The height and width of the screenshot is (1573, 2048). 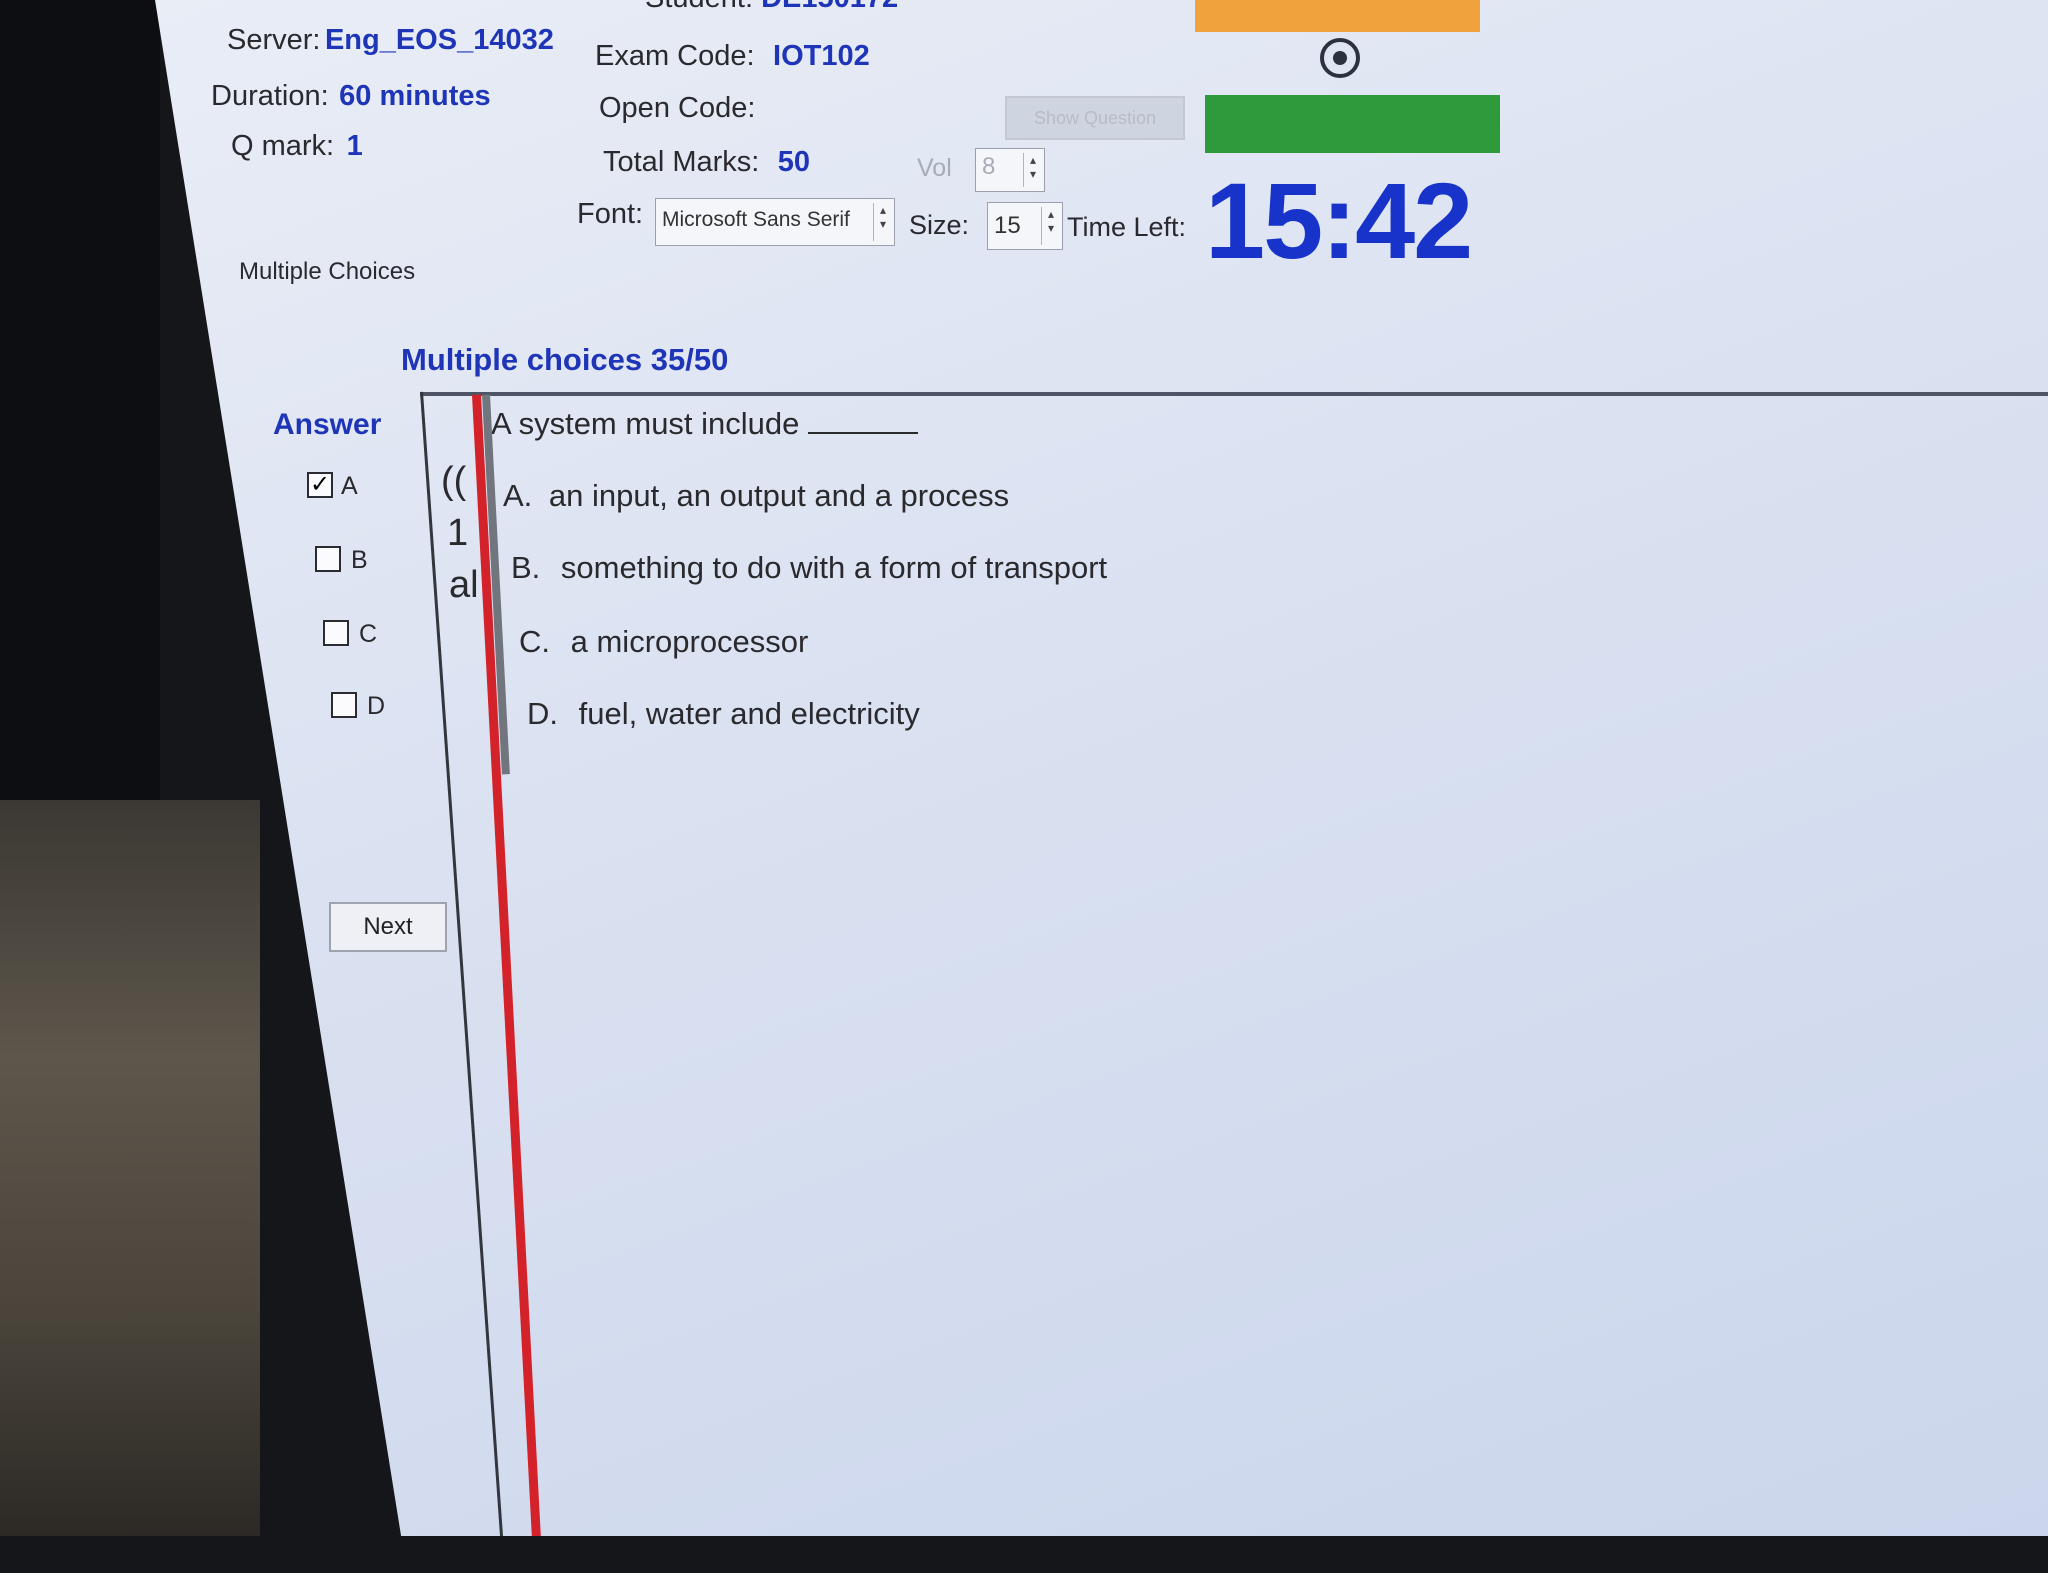 I want to click on answer-label-b: B, so click(x=359, y=560).